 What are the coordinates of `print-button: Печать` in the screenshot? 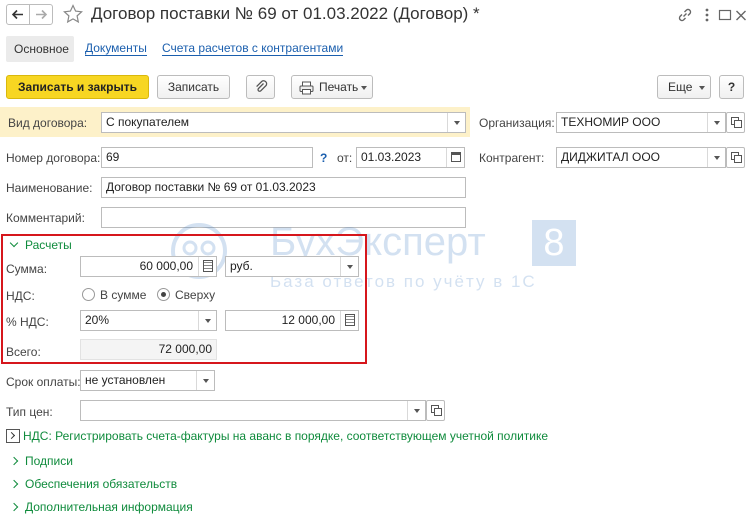 It's located at (332, 87).